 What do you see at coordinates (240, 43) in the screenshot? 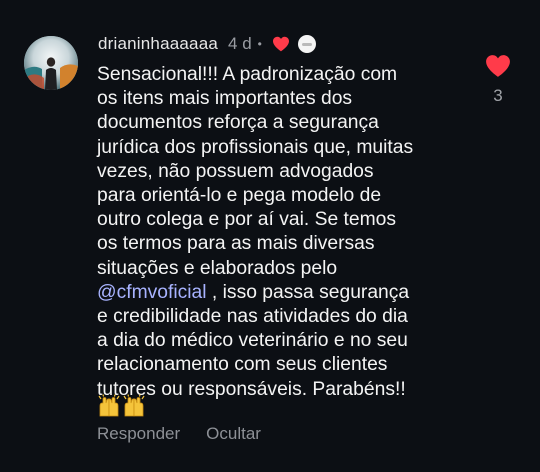
I see `comment-time: 4 d` at bounding box center [240, 43].